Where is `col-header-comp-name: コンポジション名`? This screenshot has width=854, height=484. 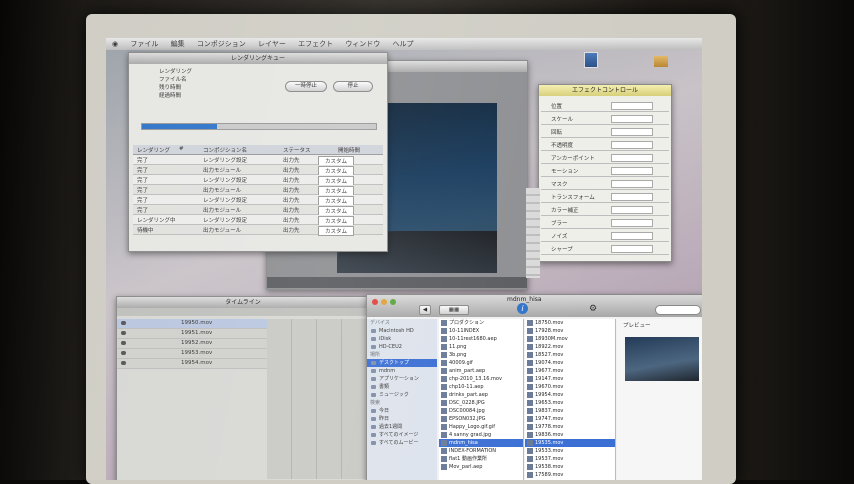 col-header-comp-name: コンポジション名 is located at coordinates (225, 150).